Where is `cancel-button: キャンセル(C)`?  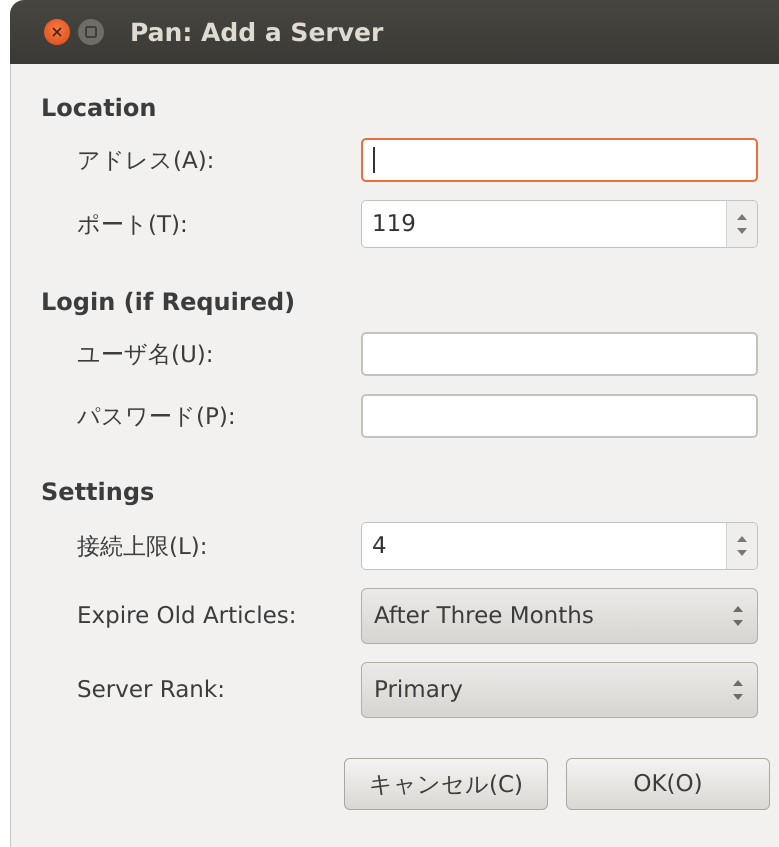 cancel-button: キャンセル(C) is located at coordinates (446, 784).